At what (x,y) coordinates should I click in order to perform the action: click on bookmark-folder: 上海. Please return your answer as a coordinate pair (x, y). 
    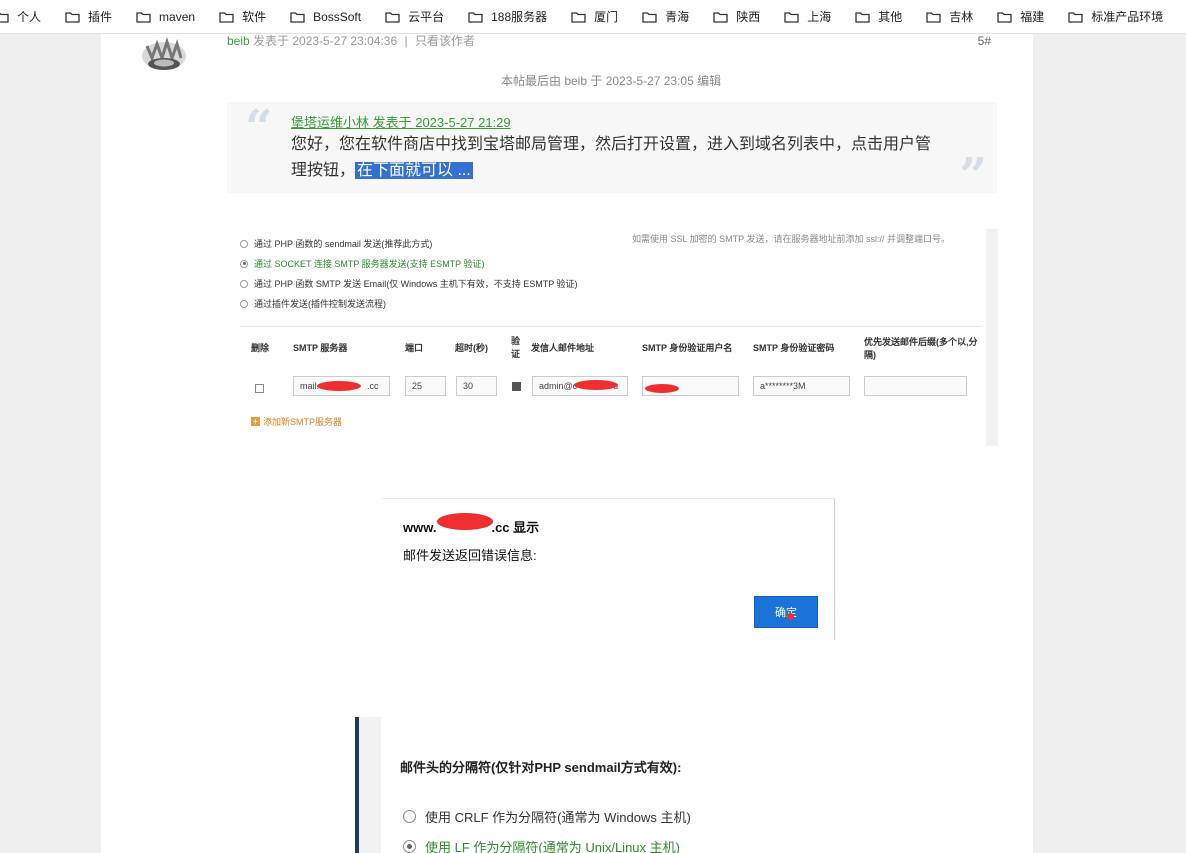
    Looking at the image, I should click on (807, 16).